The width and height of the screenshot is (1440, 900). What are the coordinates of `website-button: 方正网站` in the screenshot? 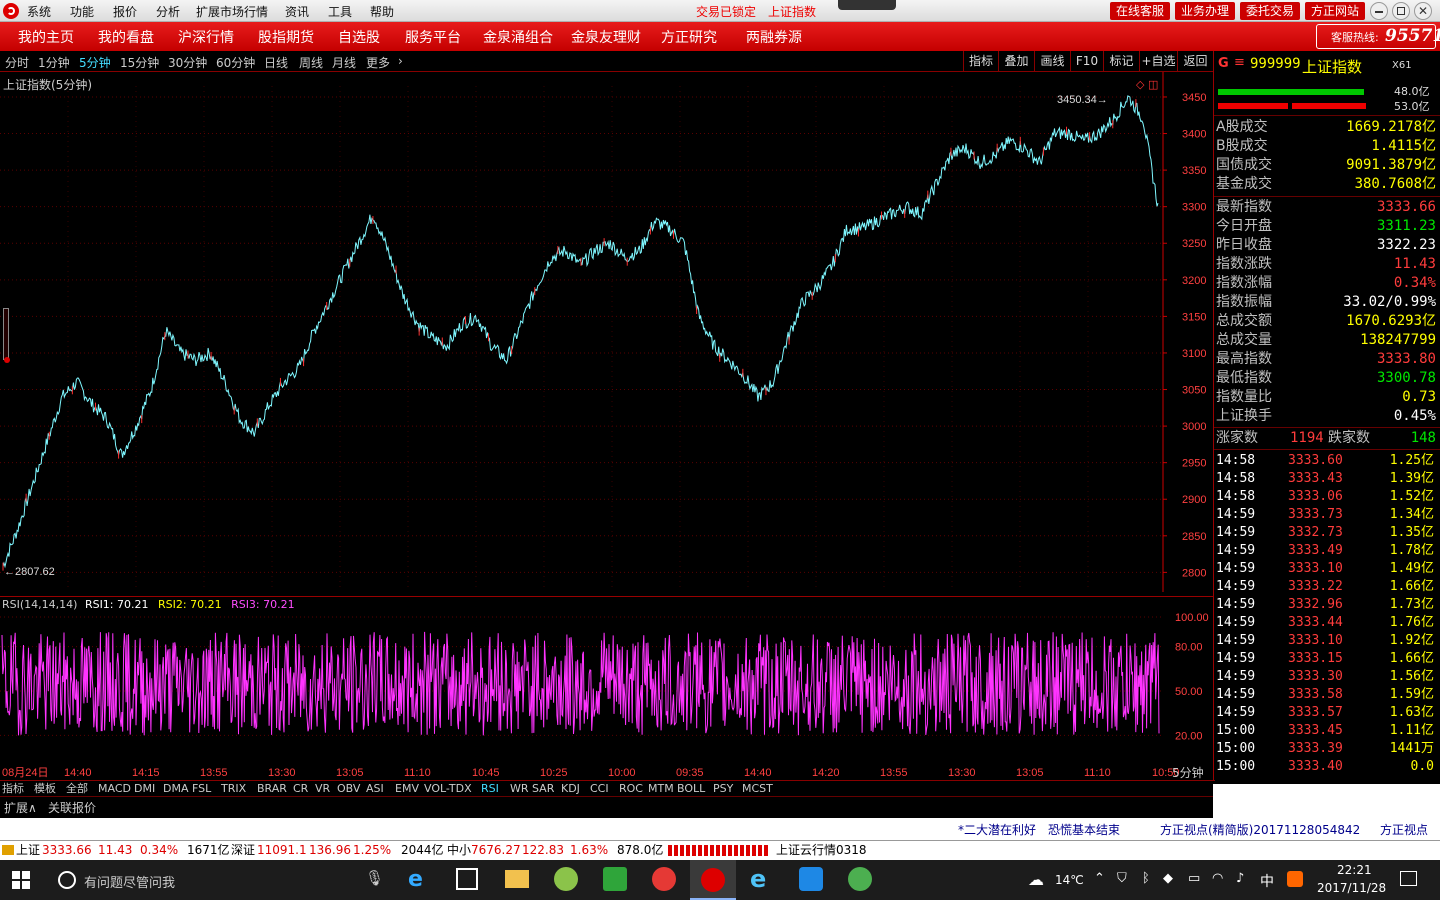 It's located at (1335, 11).